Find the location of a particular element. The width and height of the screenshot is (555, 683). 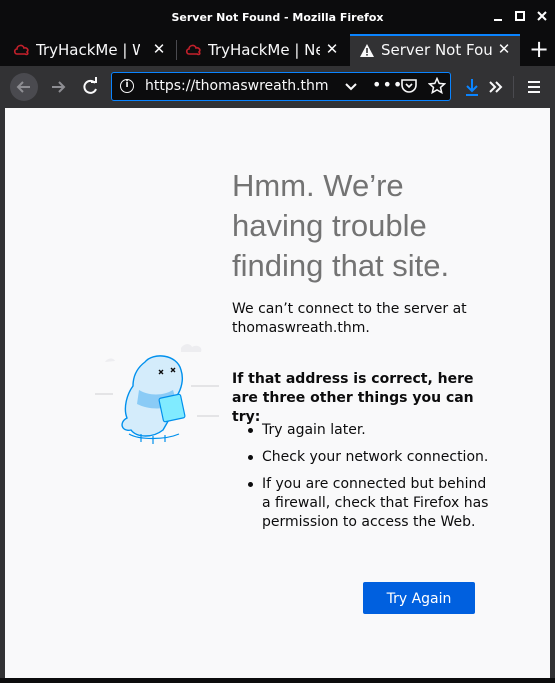

toolbar-divider is located at coordinates (513, 87).